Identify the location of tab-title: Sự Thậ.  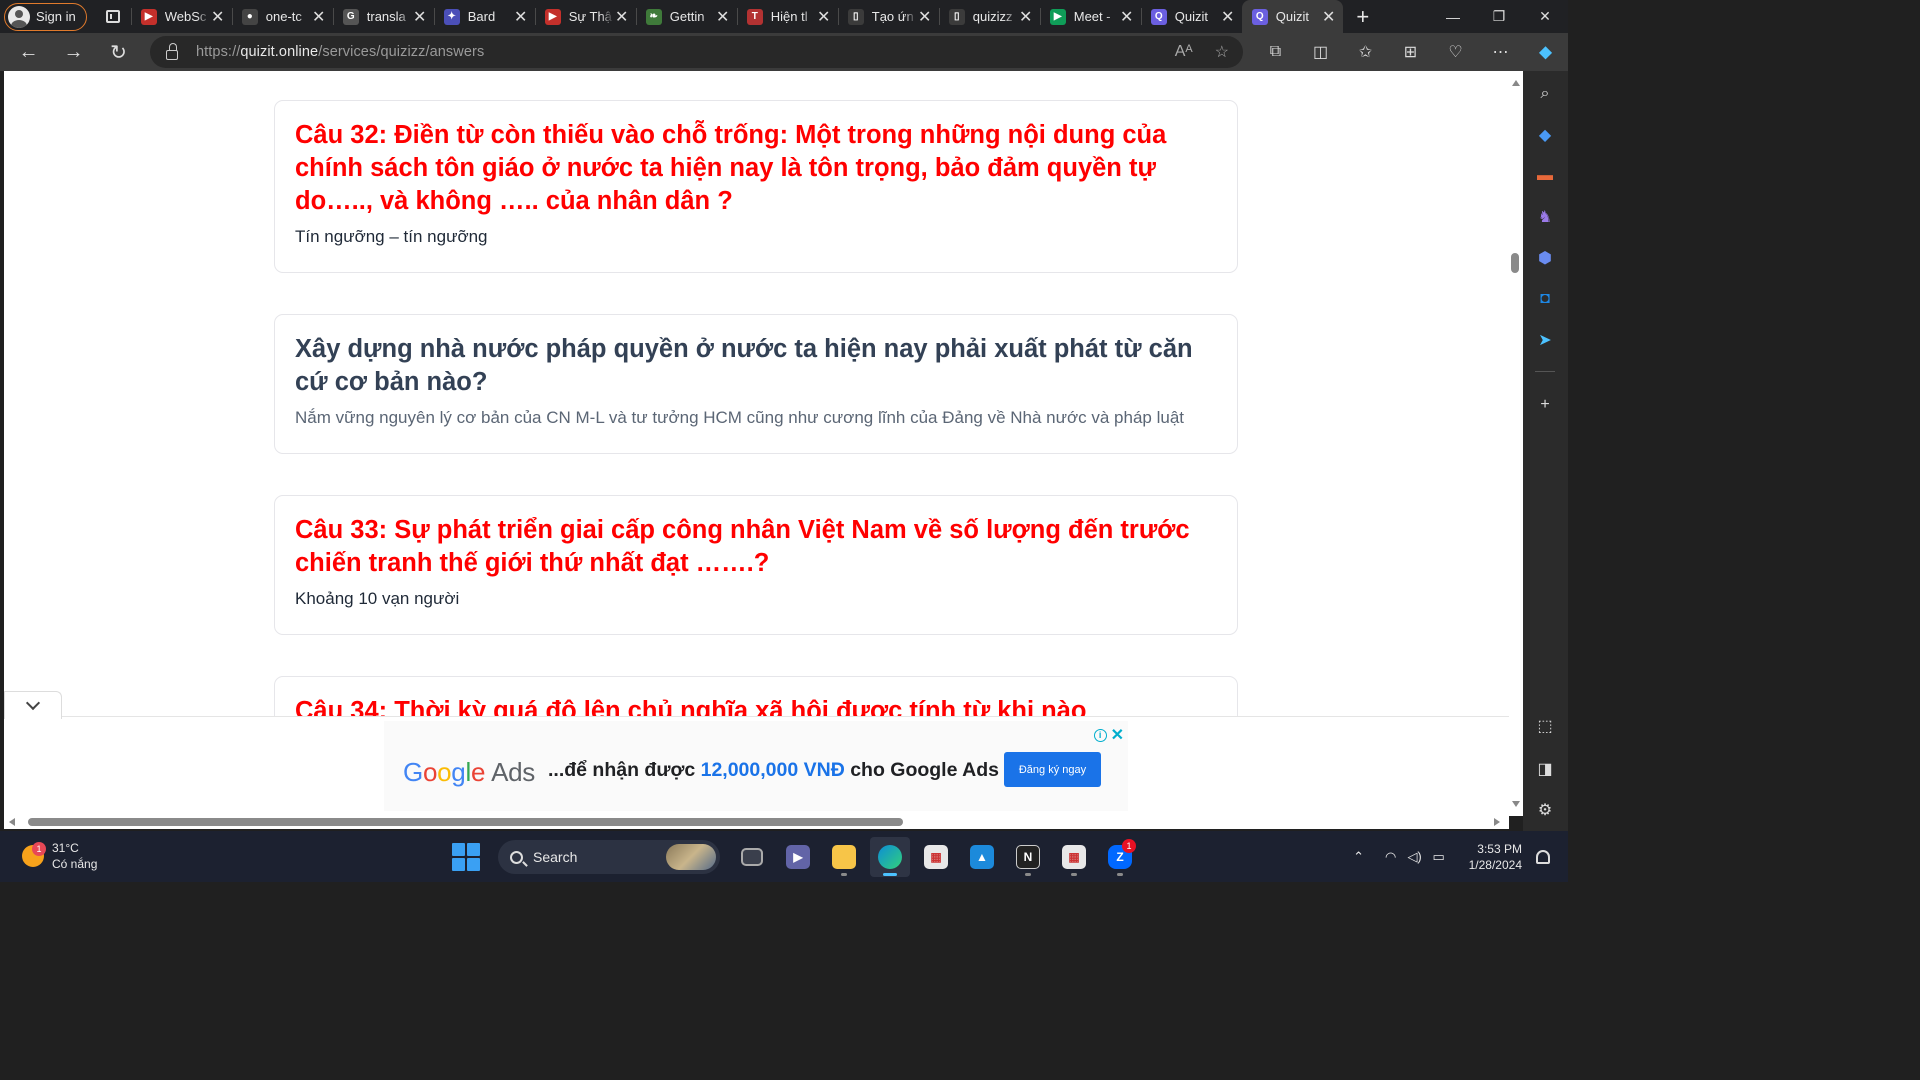
(590, 16).